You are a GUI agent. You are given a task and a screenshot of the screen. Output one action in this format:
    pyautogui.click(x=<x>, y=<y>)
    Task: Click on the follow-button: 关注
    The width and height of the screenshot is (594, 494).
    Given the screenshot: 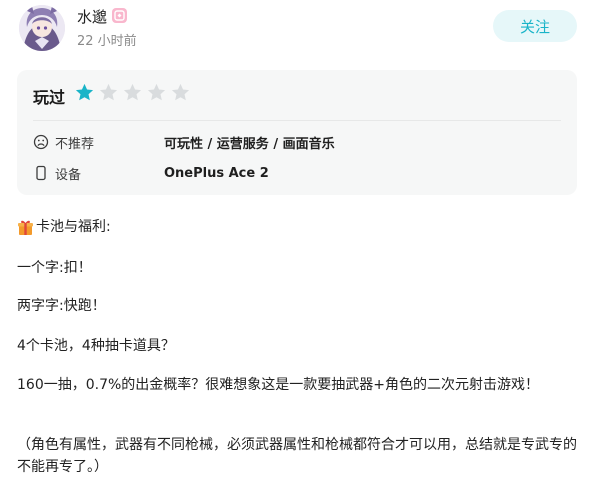 What is the action you would take?
    pyautogui.click(x=535, y=26)
    